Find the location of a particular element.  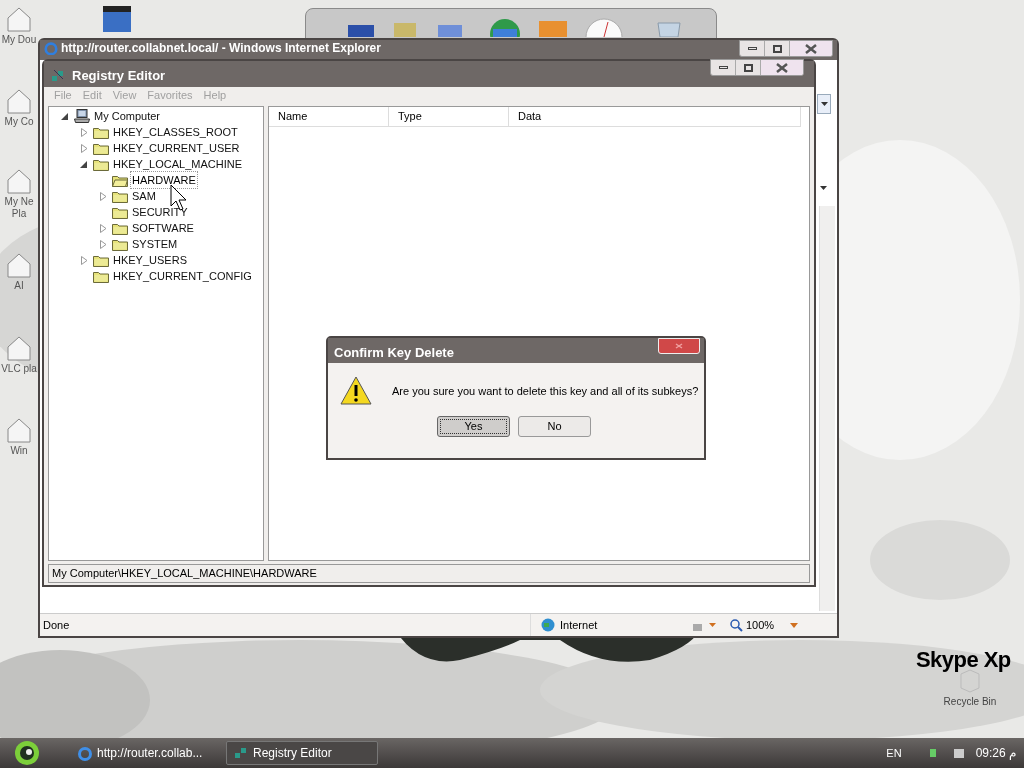

computer-icon is located at coordinates (82, 116).